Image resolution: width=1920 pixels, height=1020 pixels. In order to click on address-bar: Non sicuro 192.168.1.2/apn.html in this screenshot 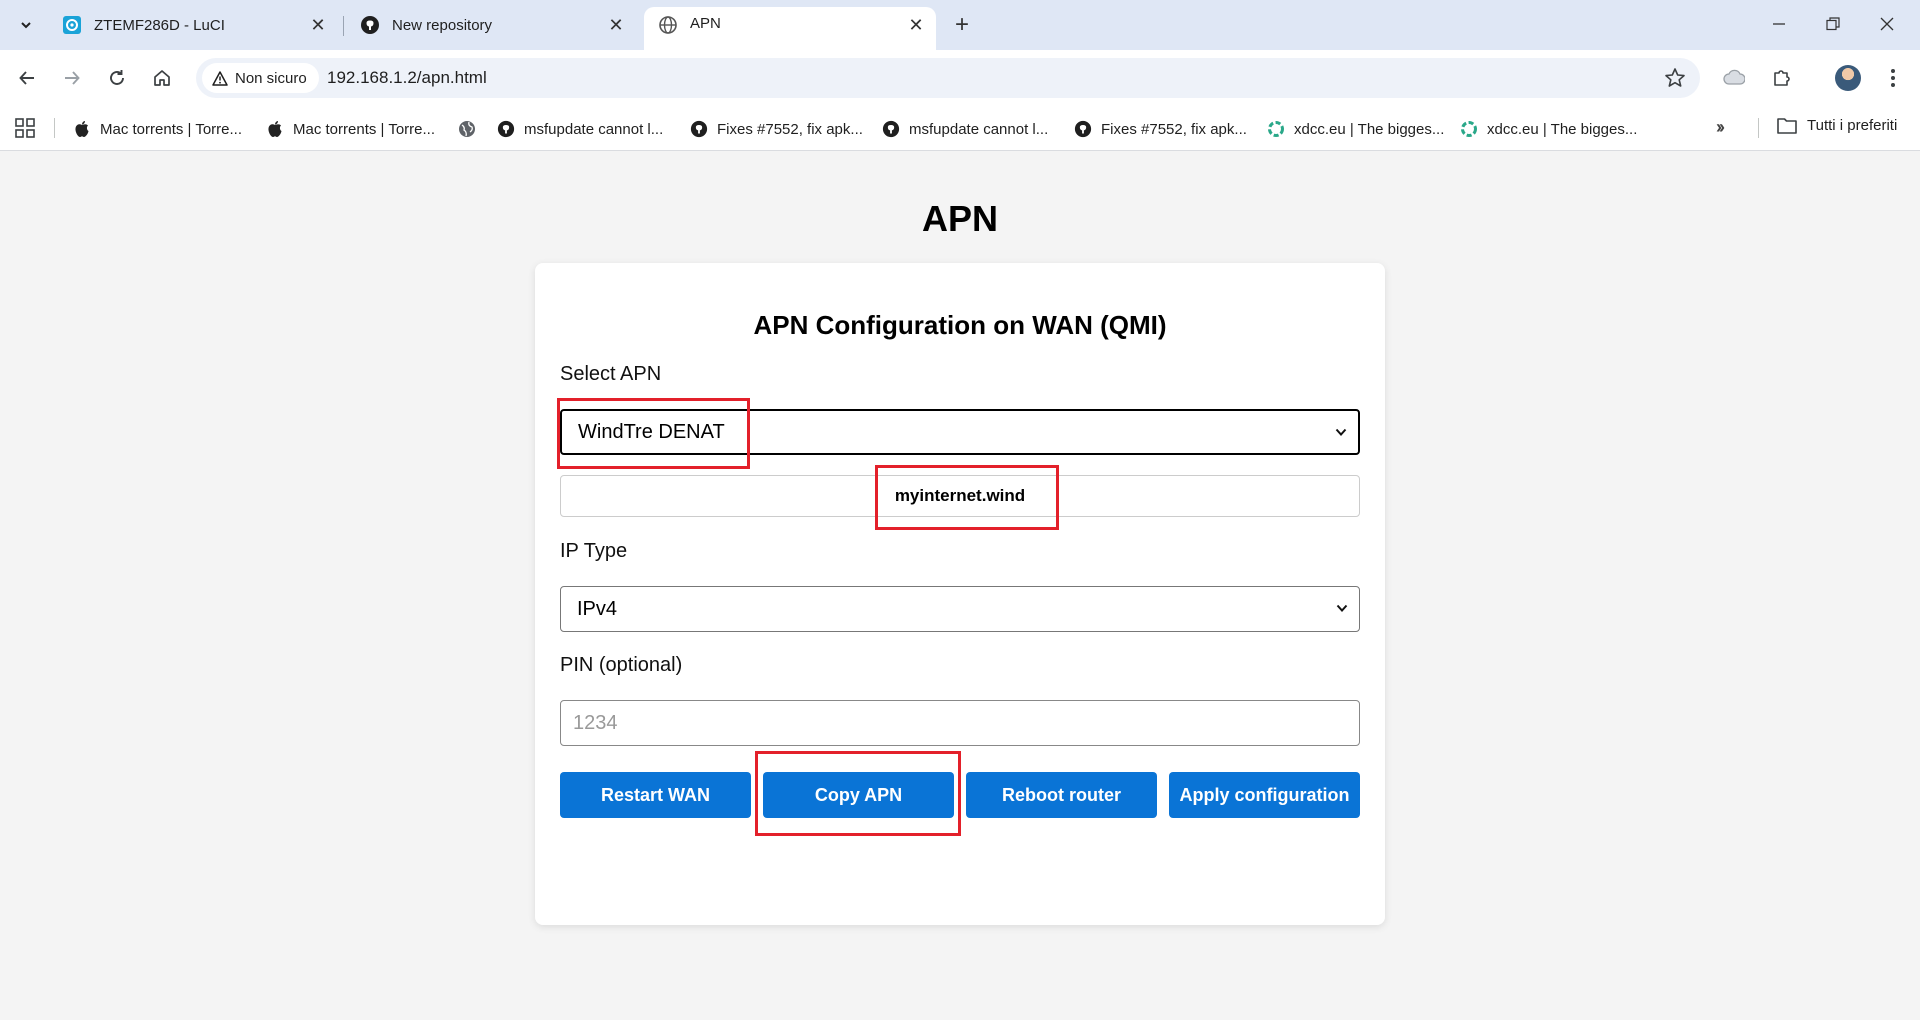, I will do `click(948, 78)`.